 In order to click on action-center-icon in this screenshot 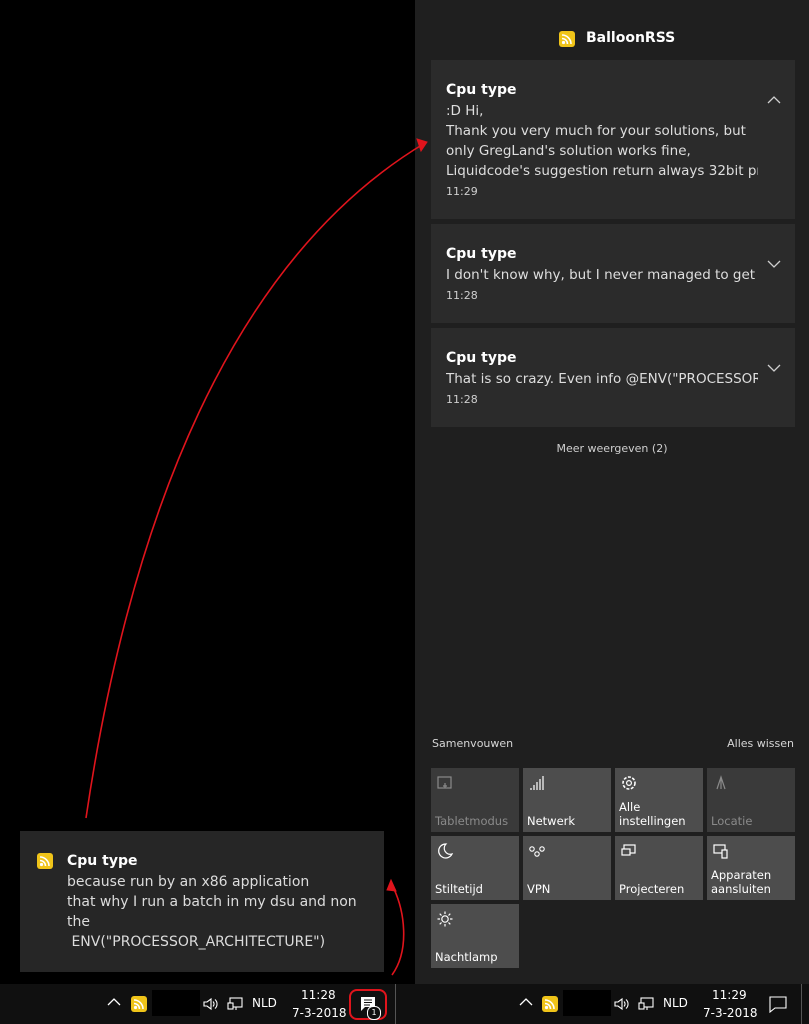, I will do `click(778, 1004)`.